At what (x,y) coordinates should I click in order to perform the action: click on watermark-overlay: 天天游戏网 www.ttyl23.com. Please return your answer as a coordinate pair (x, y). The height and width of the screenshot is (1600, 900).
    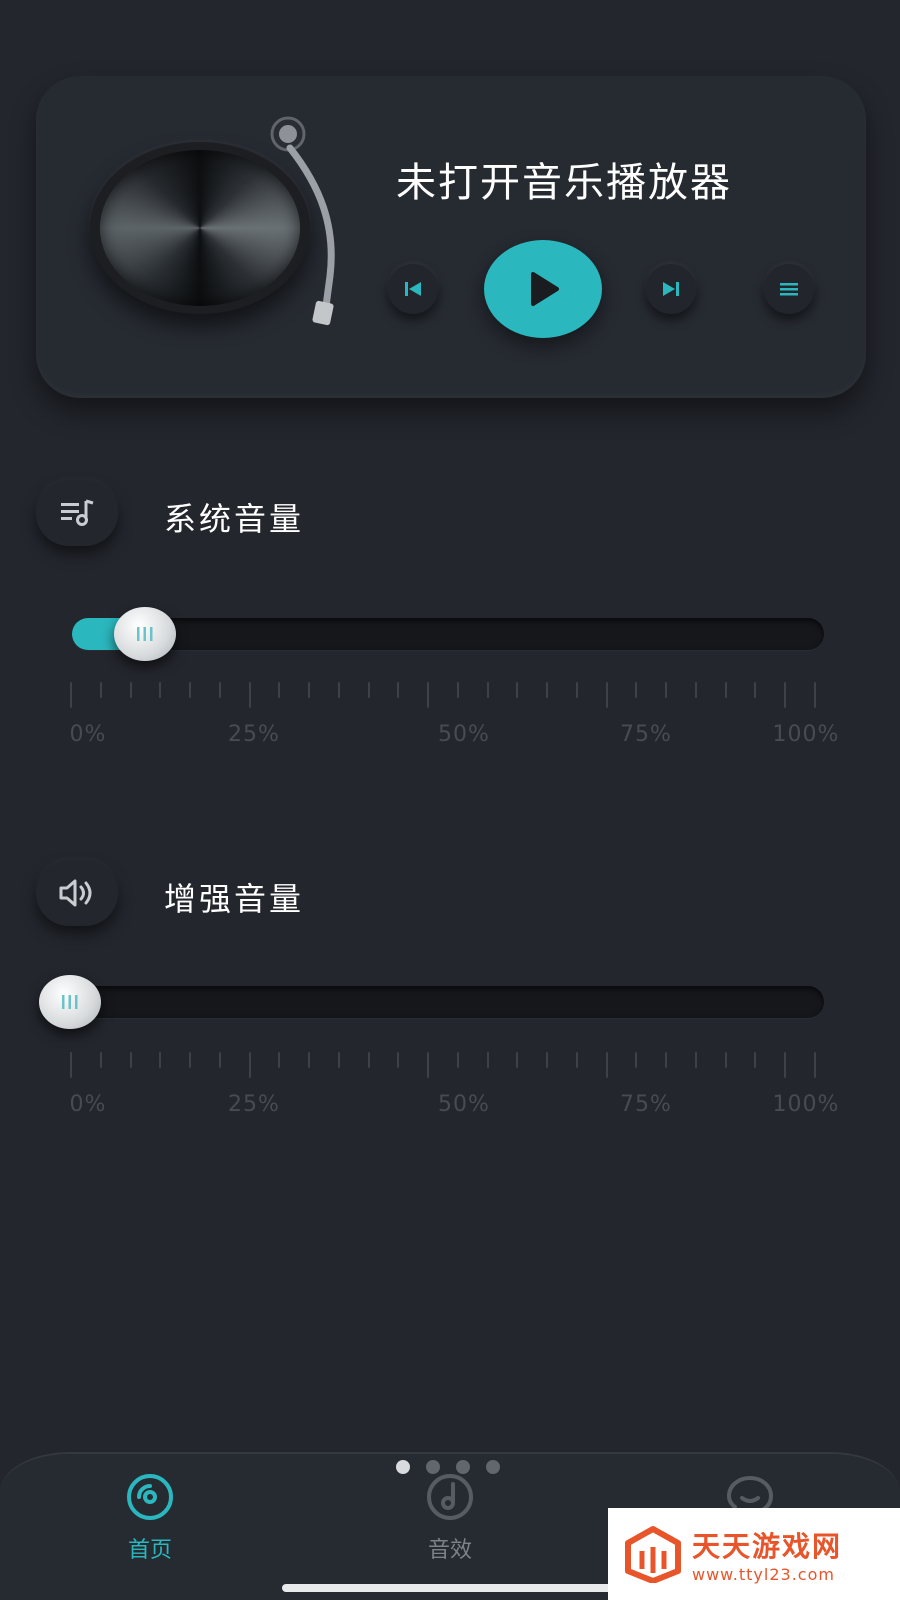
    Looking at the image, I should click on (754, 1554).